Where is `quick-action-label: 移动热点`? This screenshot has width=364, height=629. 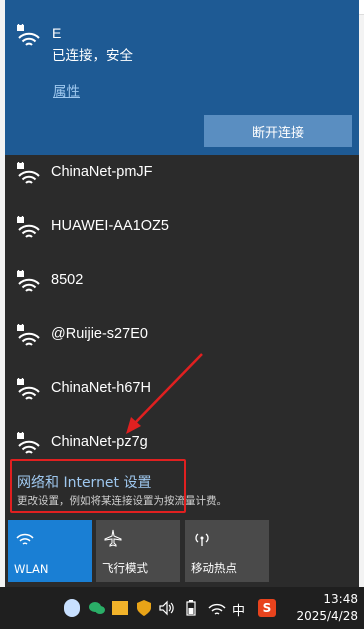
quick-action-label: 移动热点 is located at coordinates (214, 568).